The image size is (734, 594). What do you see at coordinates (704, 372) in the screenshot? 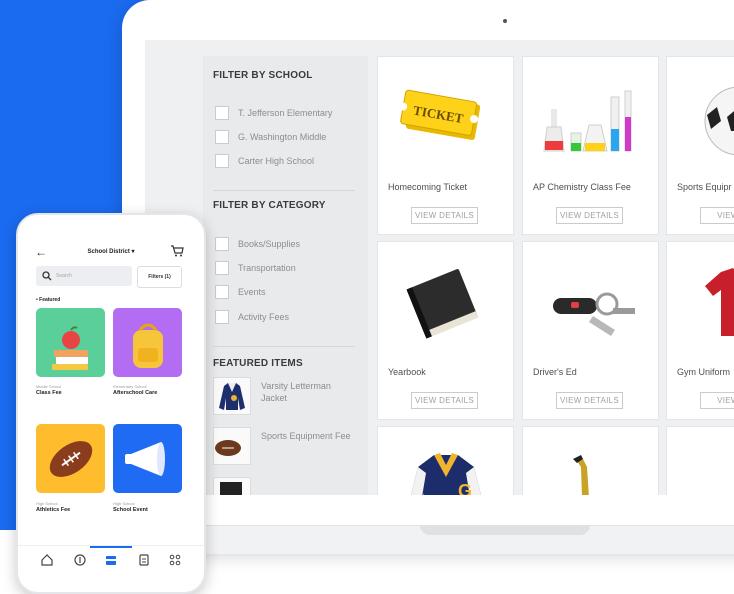
I see `product-title: Gym Uniform` at bounding box center [704, 372].